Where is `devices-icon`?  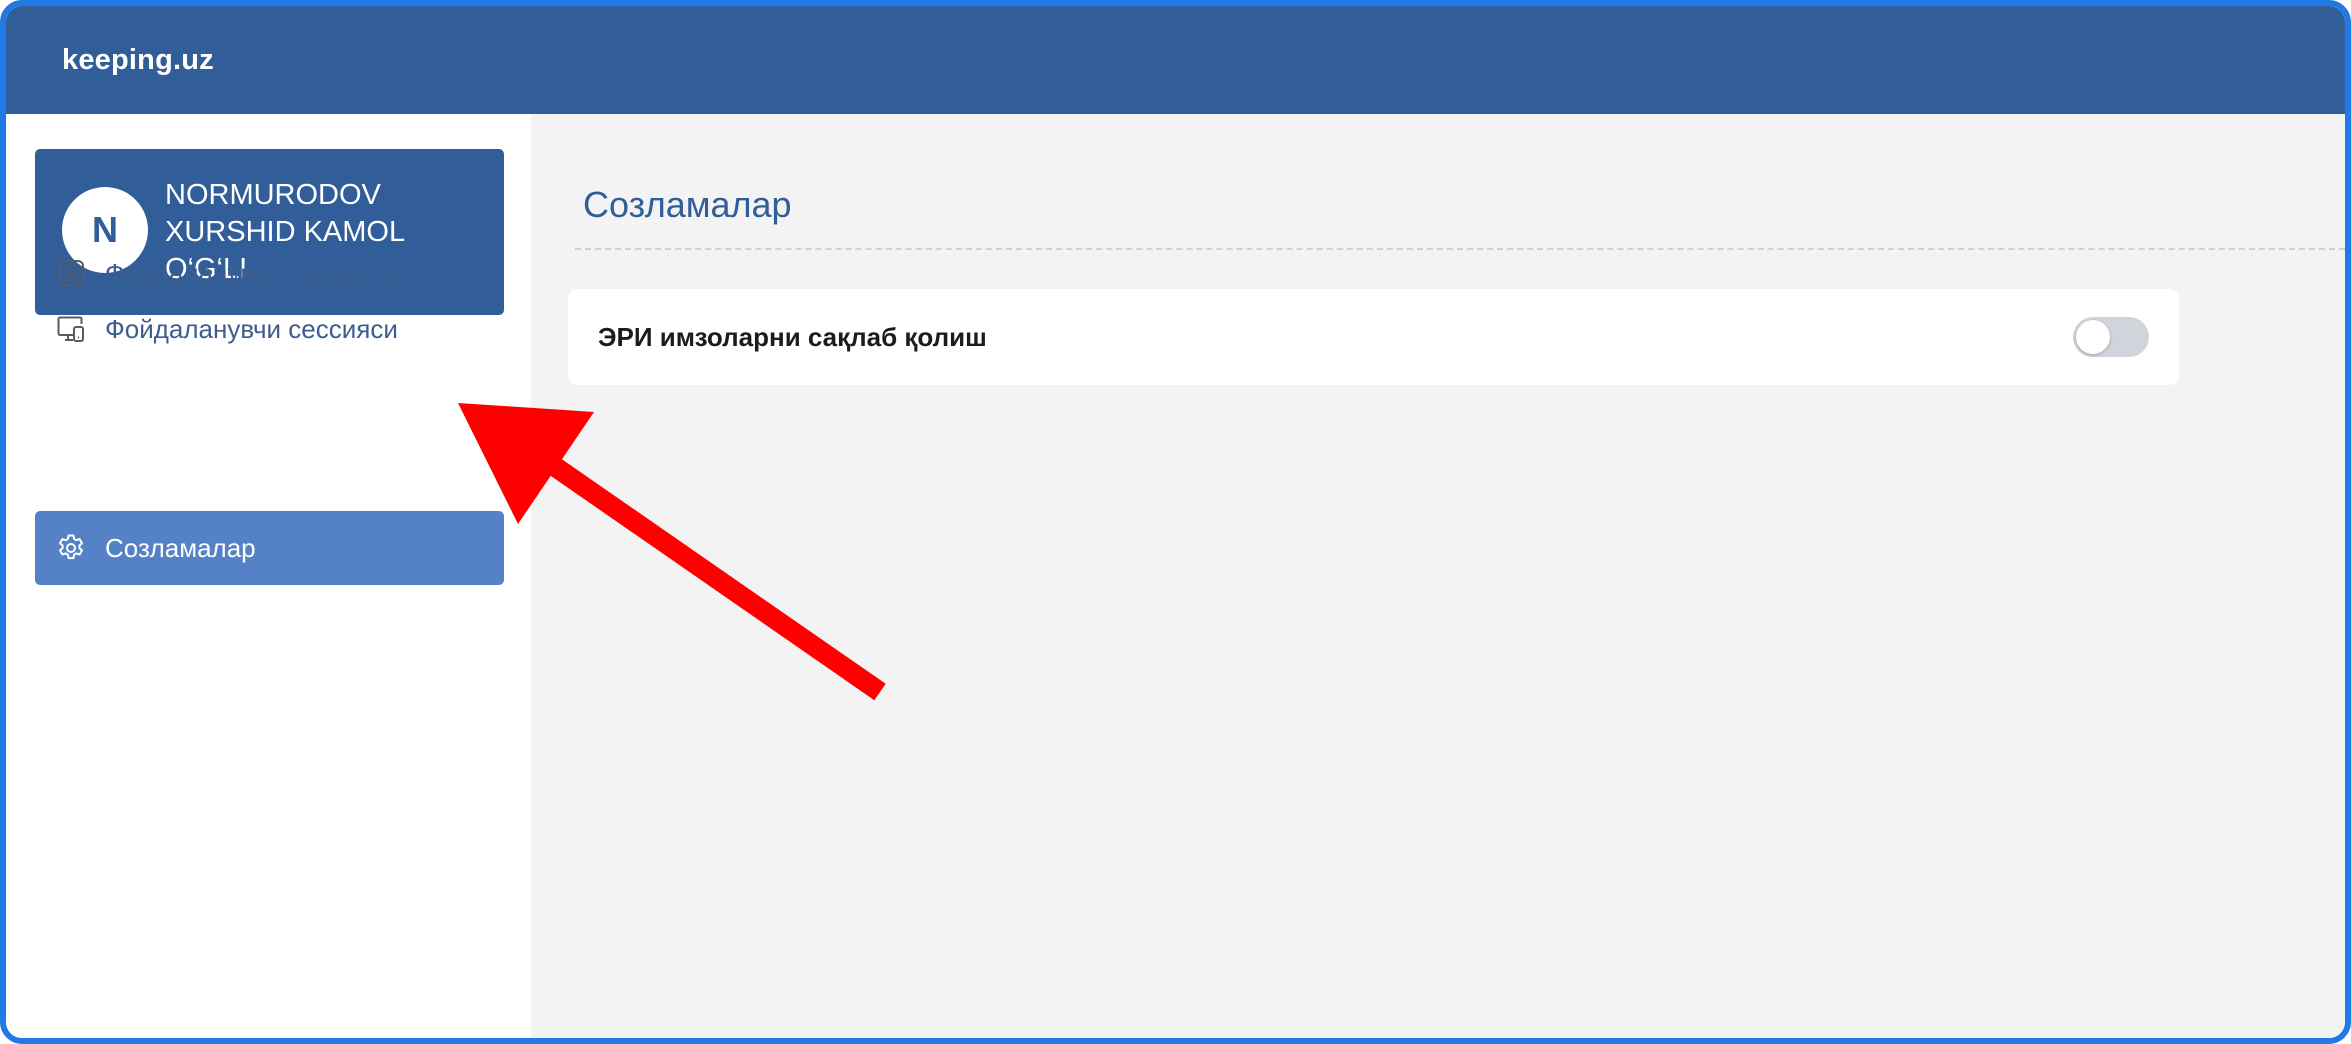 devices-icon is located at coordinates (71, 329).